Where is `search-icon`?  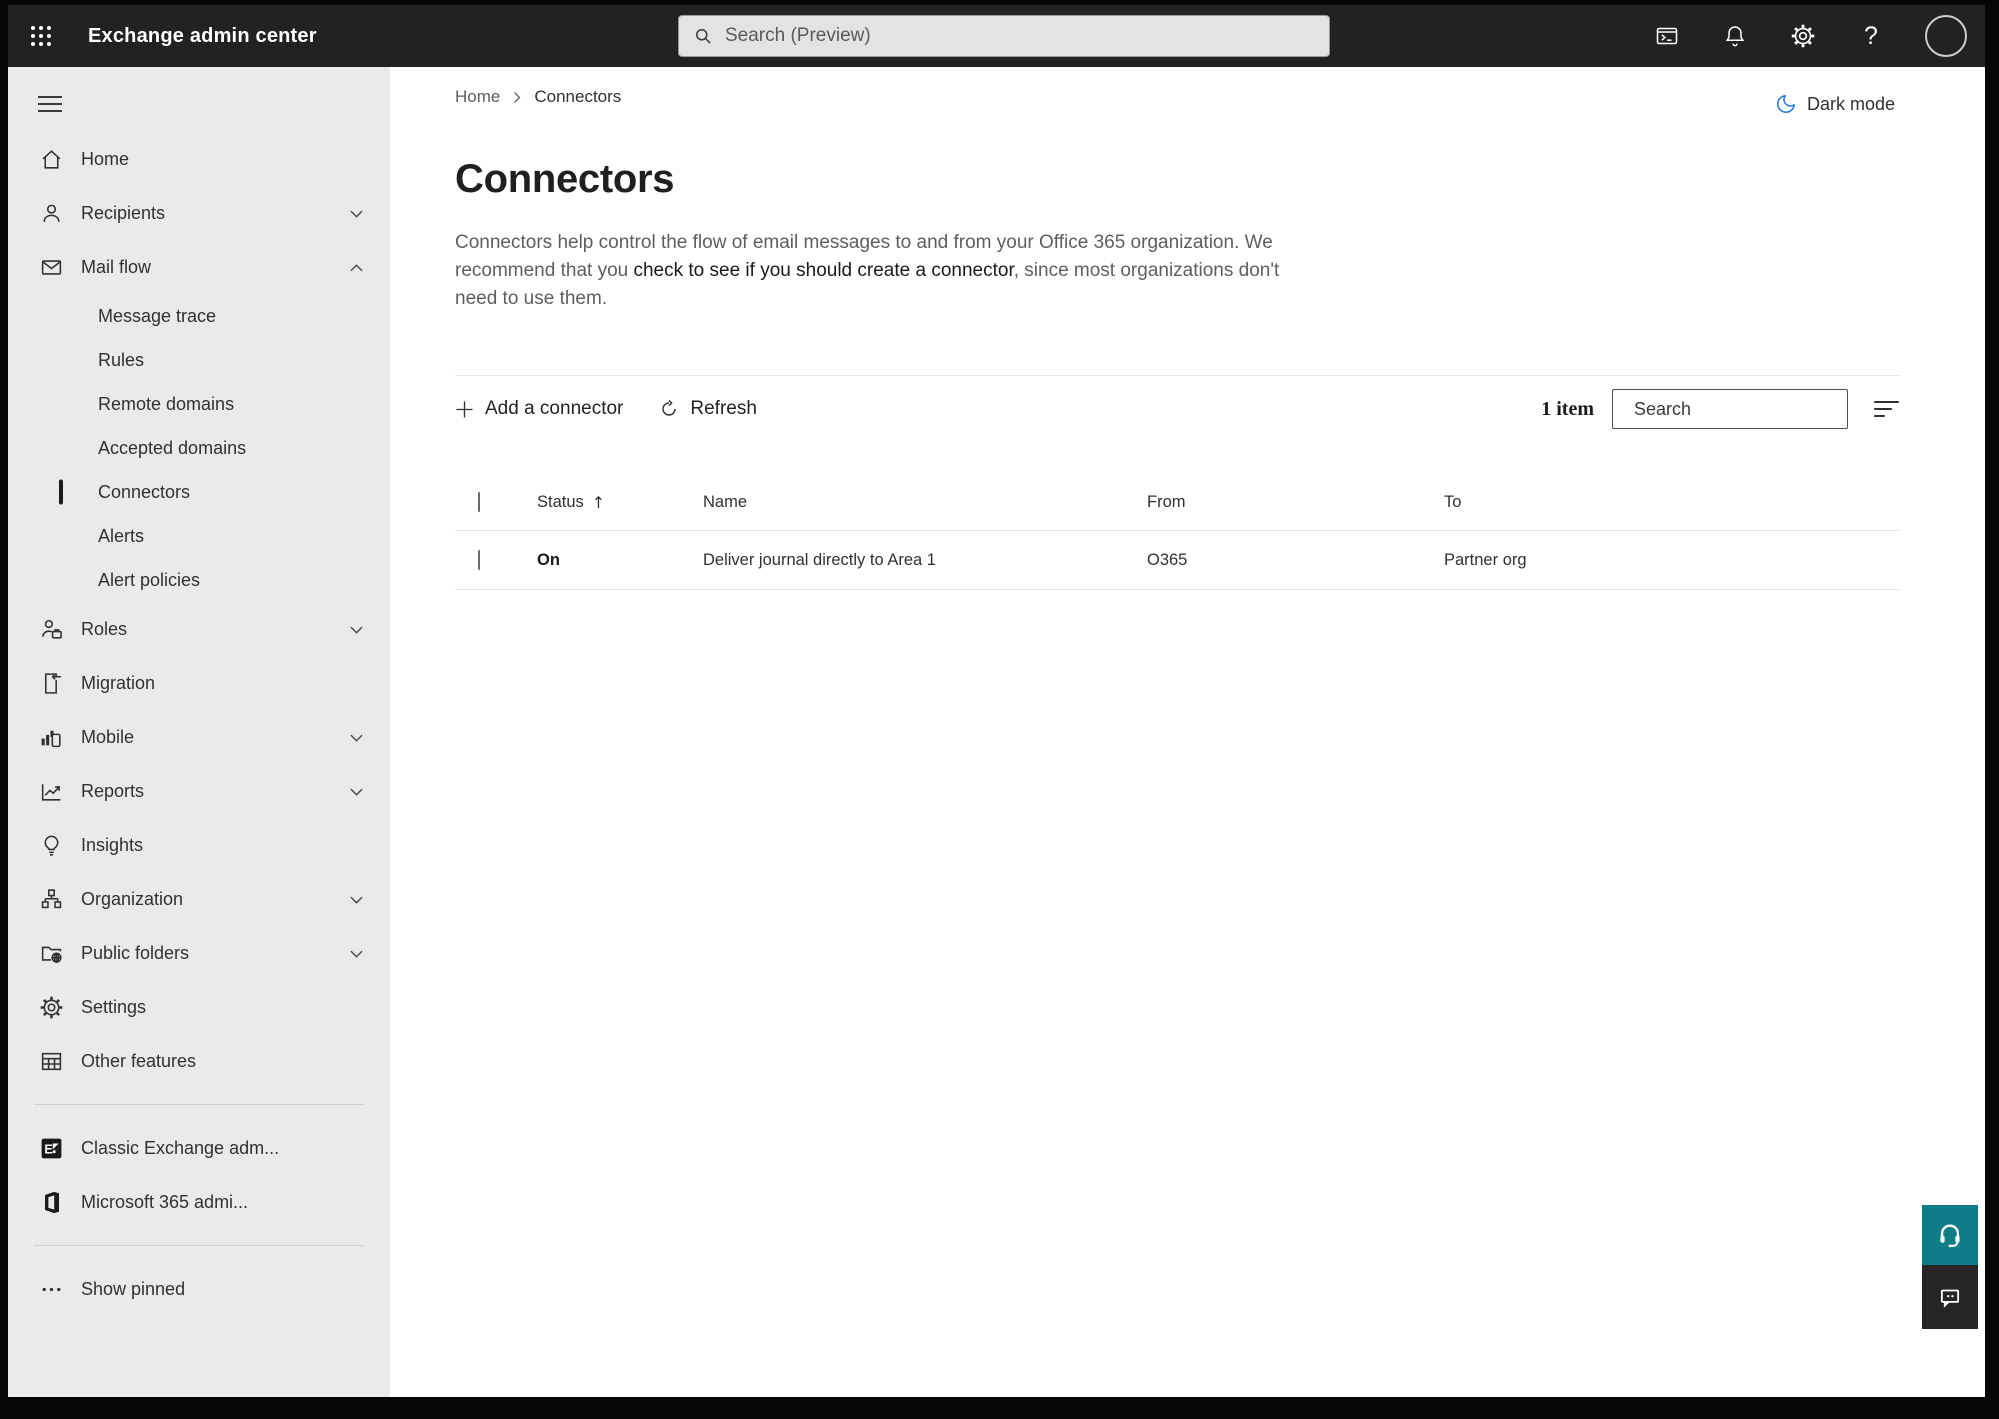
search-icon is located at coordinates (703, 36).